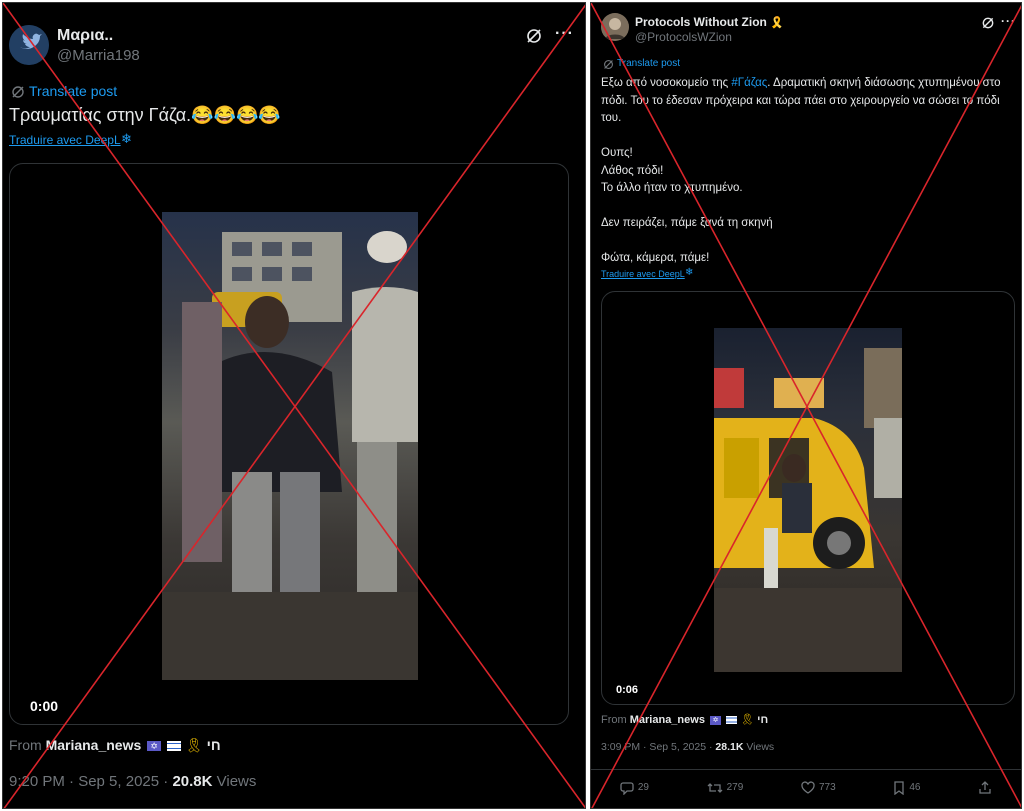  Describe the element at coordinates (145, 115) in the screenshot. I see `tweet-text: Τραυματίας στην Γάζα.😂😂😂😂` at that location.